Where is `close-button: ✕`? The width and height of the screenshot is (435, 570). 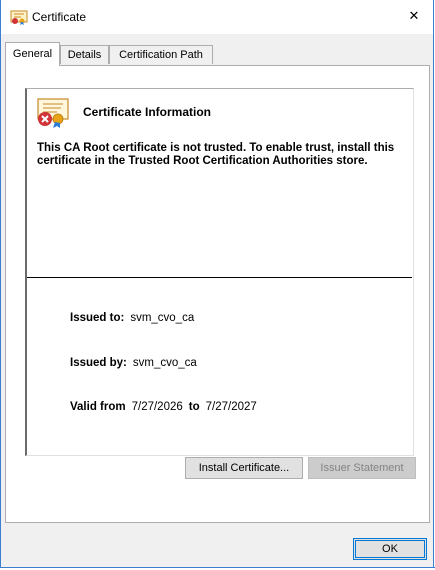 close-button: ✕ is located at coordinates (414, 16).